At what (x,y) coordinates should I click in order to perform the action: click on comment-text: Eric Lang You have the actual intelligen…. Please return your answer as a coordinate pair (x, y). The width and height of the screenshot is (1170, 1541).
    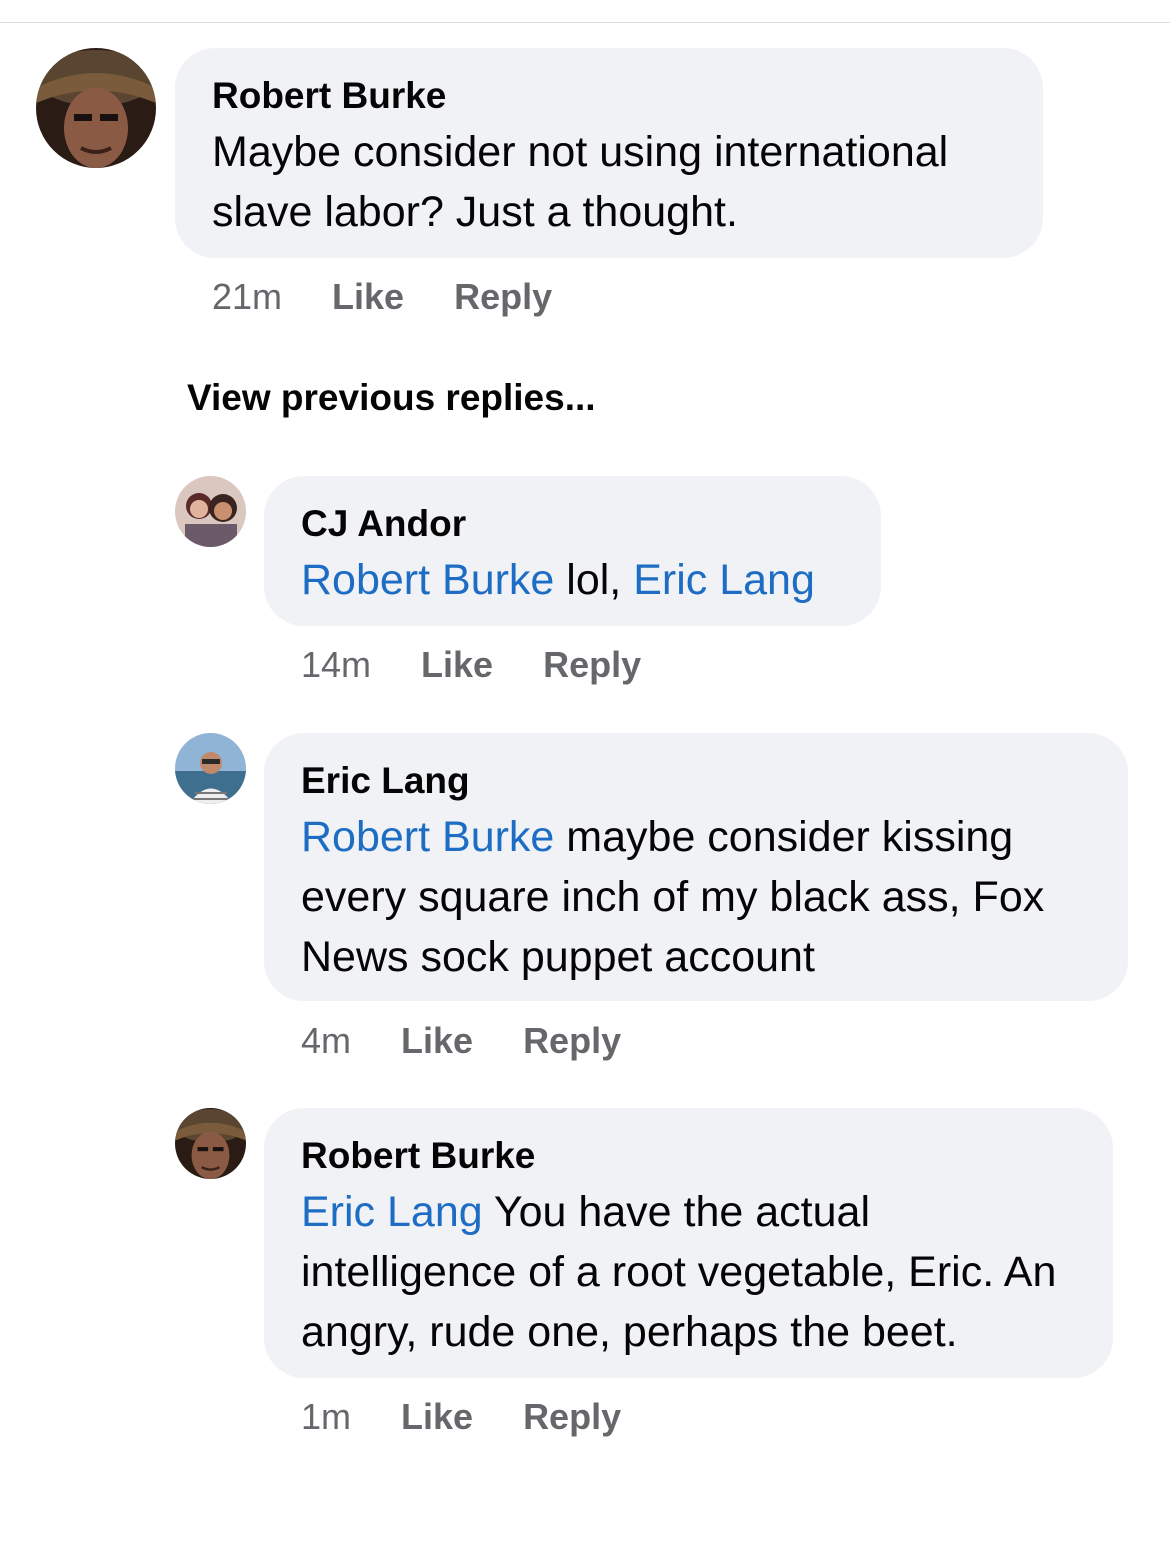
    Looking at the image, I should click on (689, 1272).